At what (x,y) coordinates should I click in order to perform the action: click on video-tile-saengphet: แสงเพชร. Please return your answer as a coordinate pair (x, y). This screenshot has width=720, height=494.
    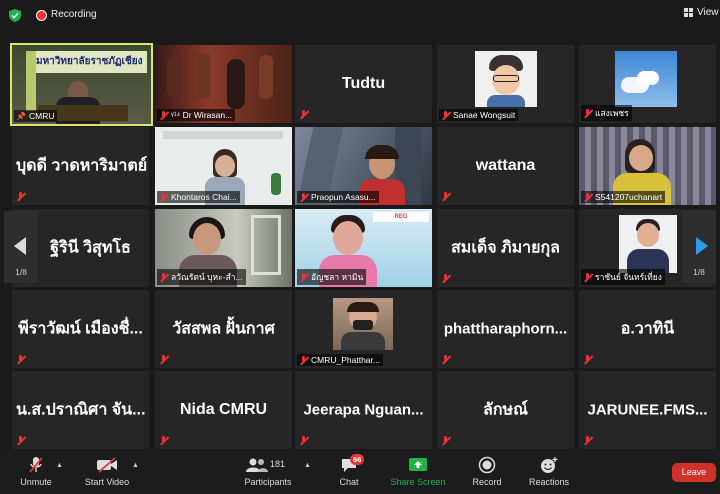
    Looking at the image, I should click on (647, 84).